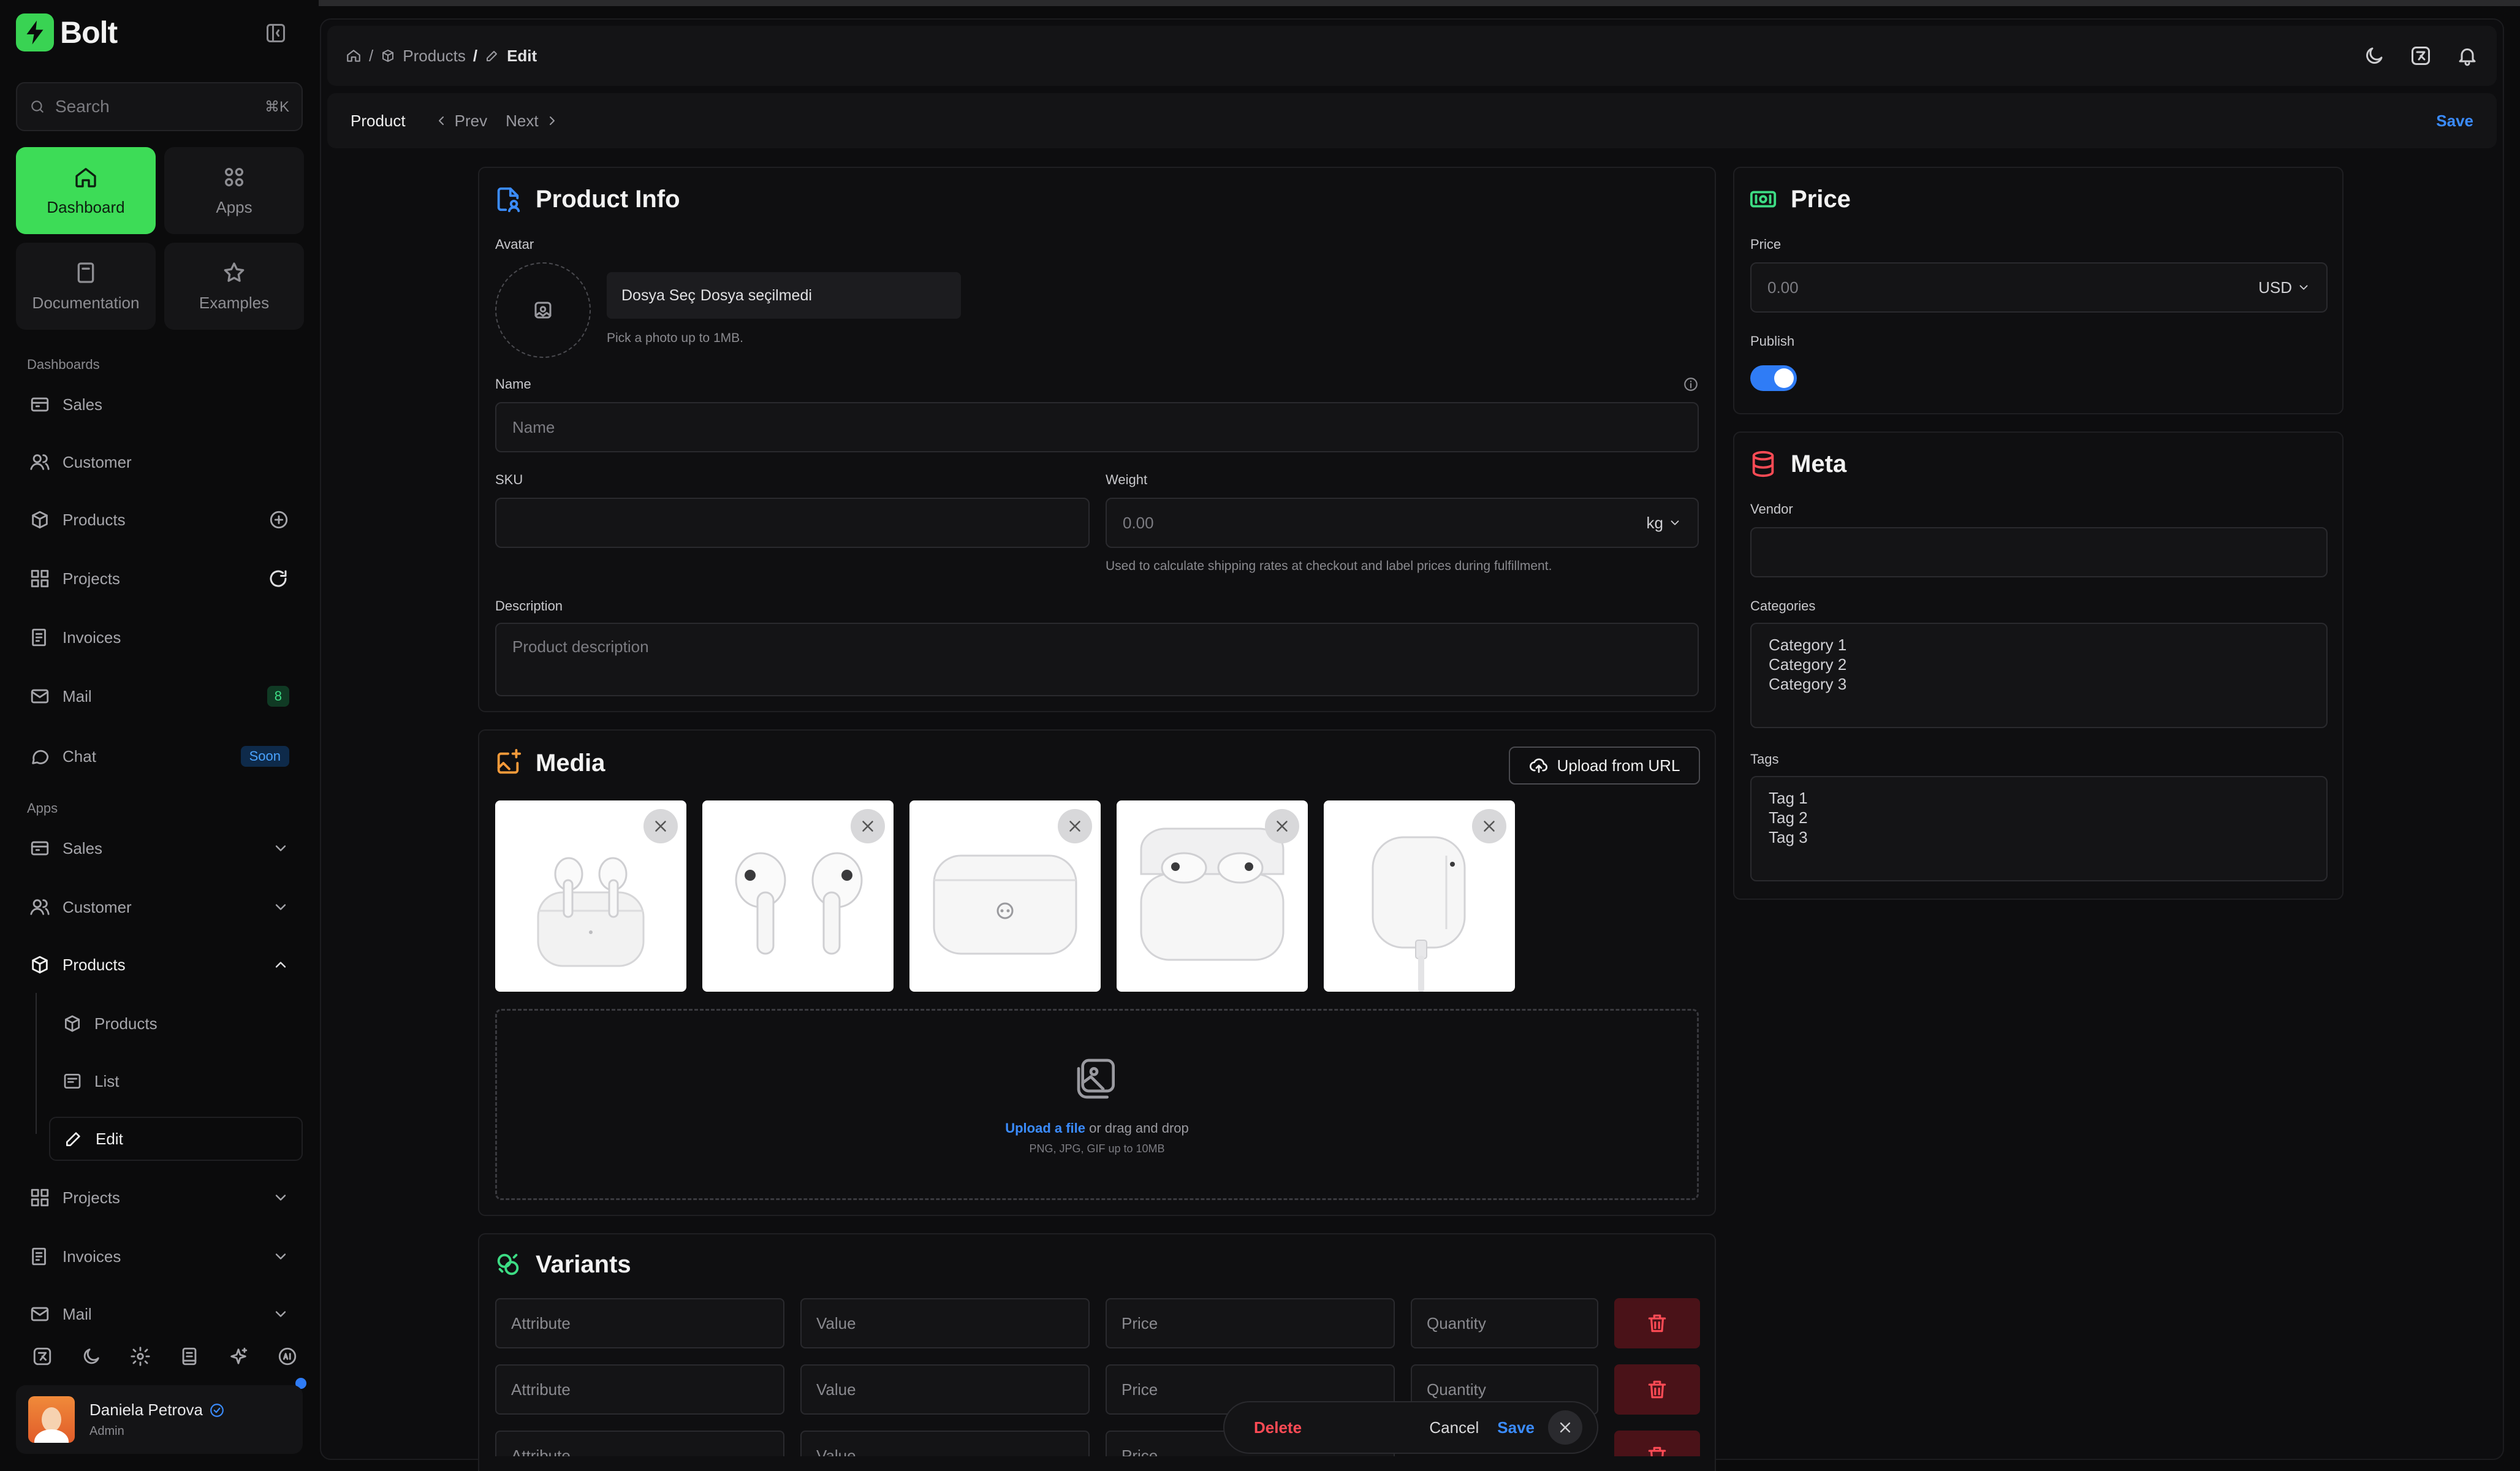 Image resolution: width=2520 pixels, height=1471 pixels. Describe the element at coordinates (1783, 606) in the screenshot. I see `categories-label: Categories` at that location.